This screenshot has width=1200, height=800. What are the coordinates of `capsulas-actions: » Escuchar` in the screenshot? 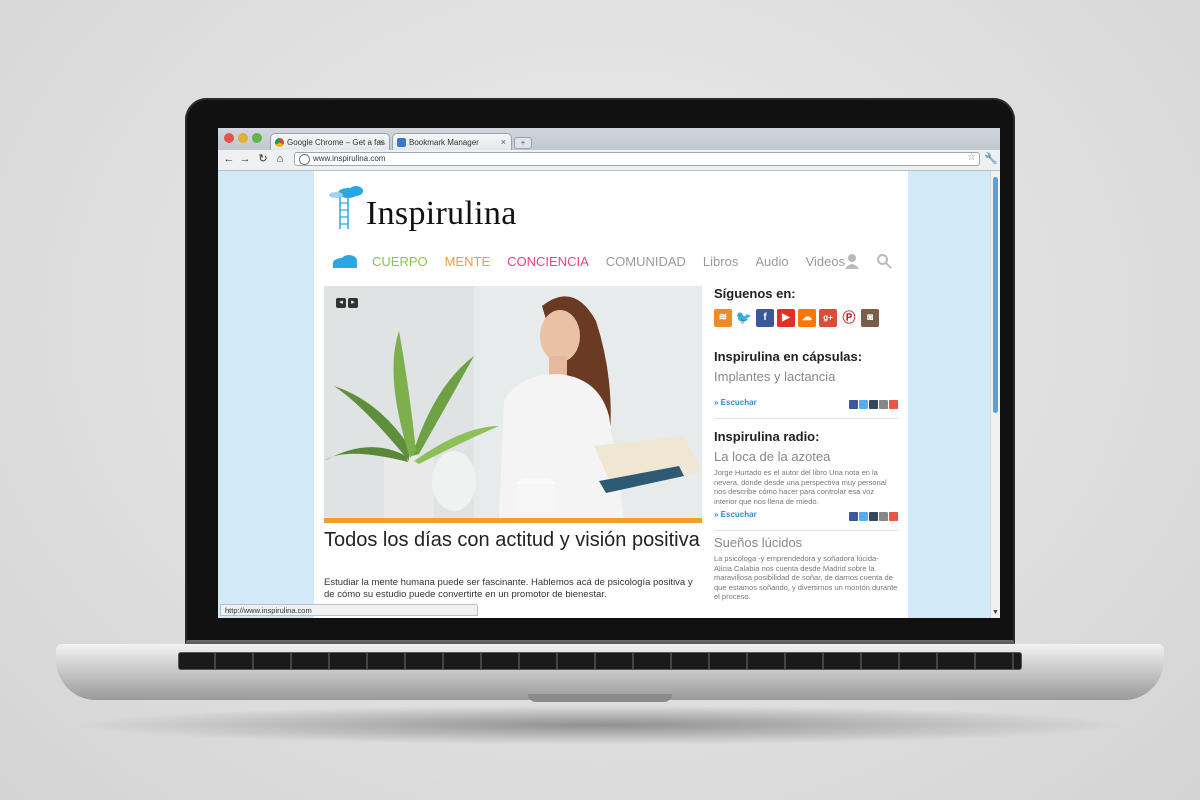 It's located at (806, 405).